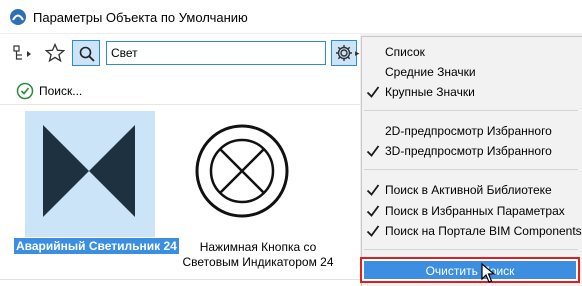  I want to click on search-input, so click(216, 53).